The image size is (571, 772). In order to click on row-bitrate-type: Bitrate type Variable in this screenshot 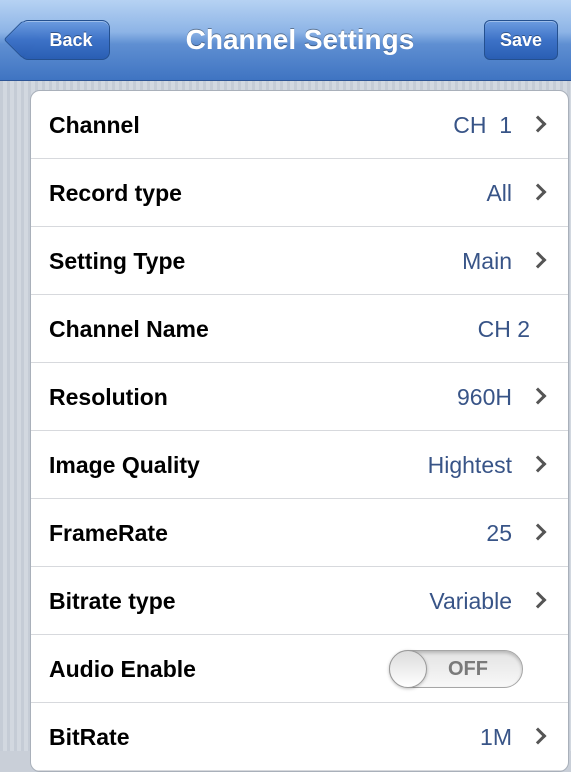, I will do `click(299, 601)`.